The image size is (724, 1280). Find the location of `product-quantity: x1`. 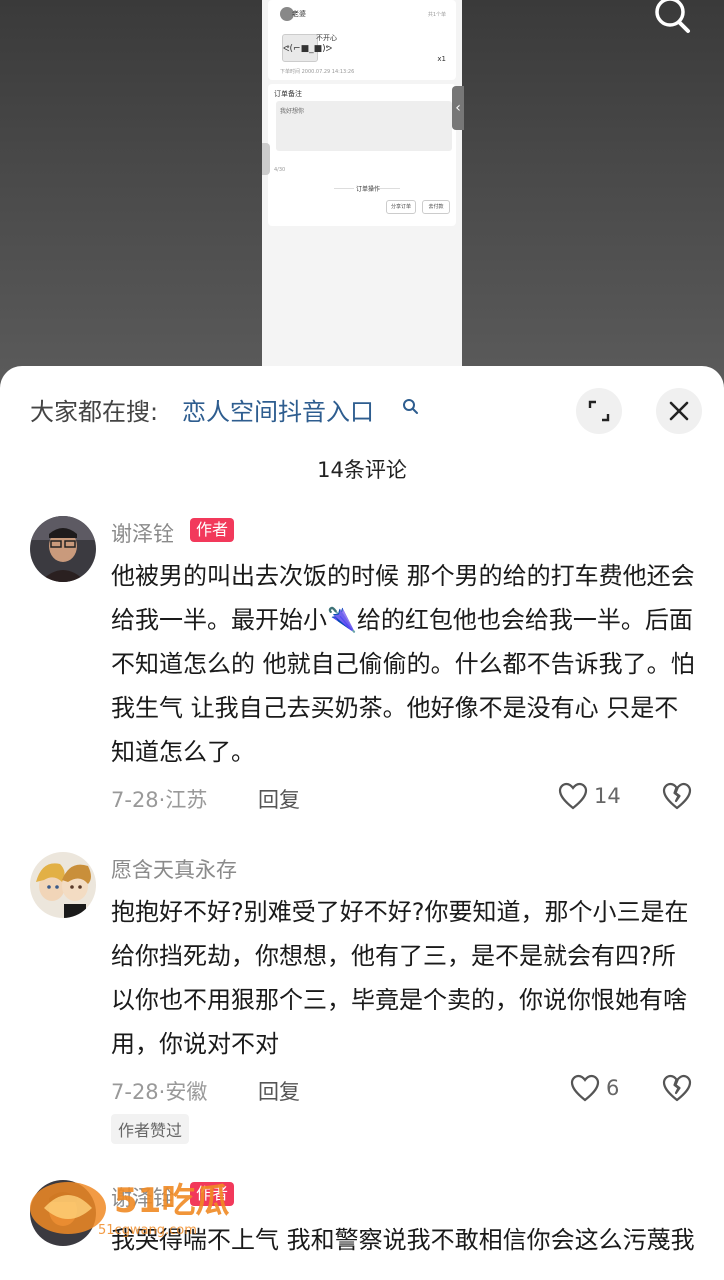

product-quantity: x1 is located at coordinates (441, 59).